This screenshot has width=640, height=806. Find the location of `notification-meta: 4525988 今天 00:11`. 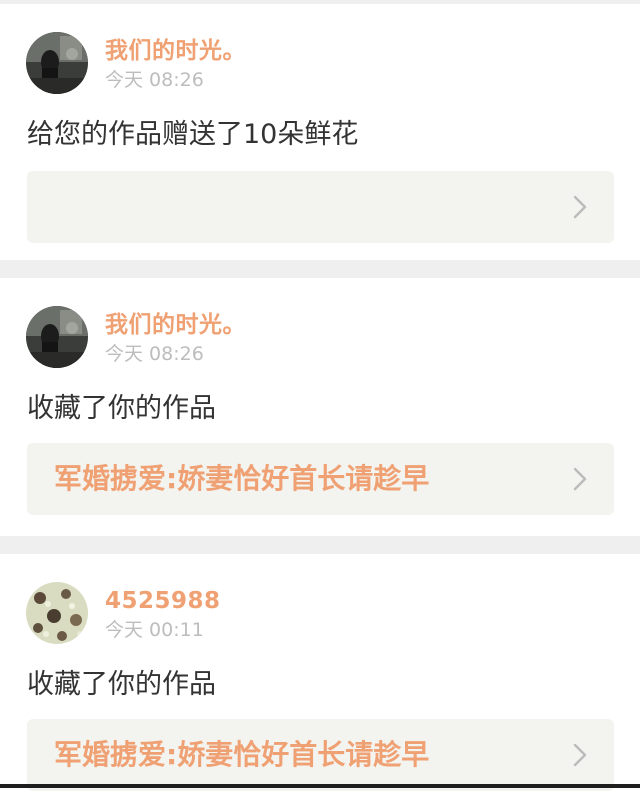

notification-meta: 4525988 今天 00:11 is located at coordinates (163, 614).